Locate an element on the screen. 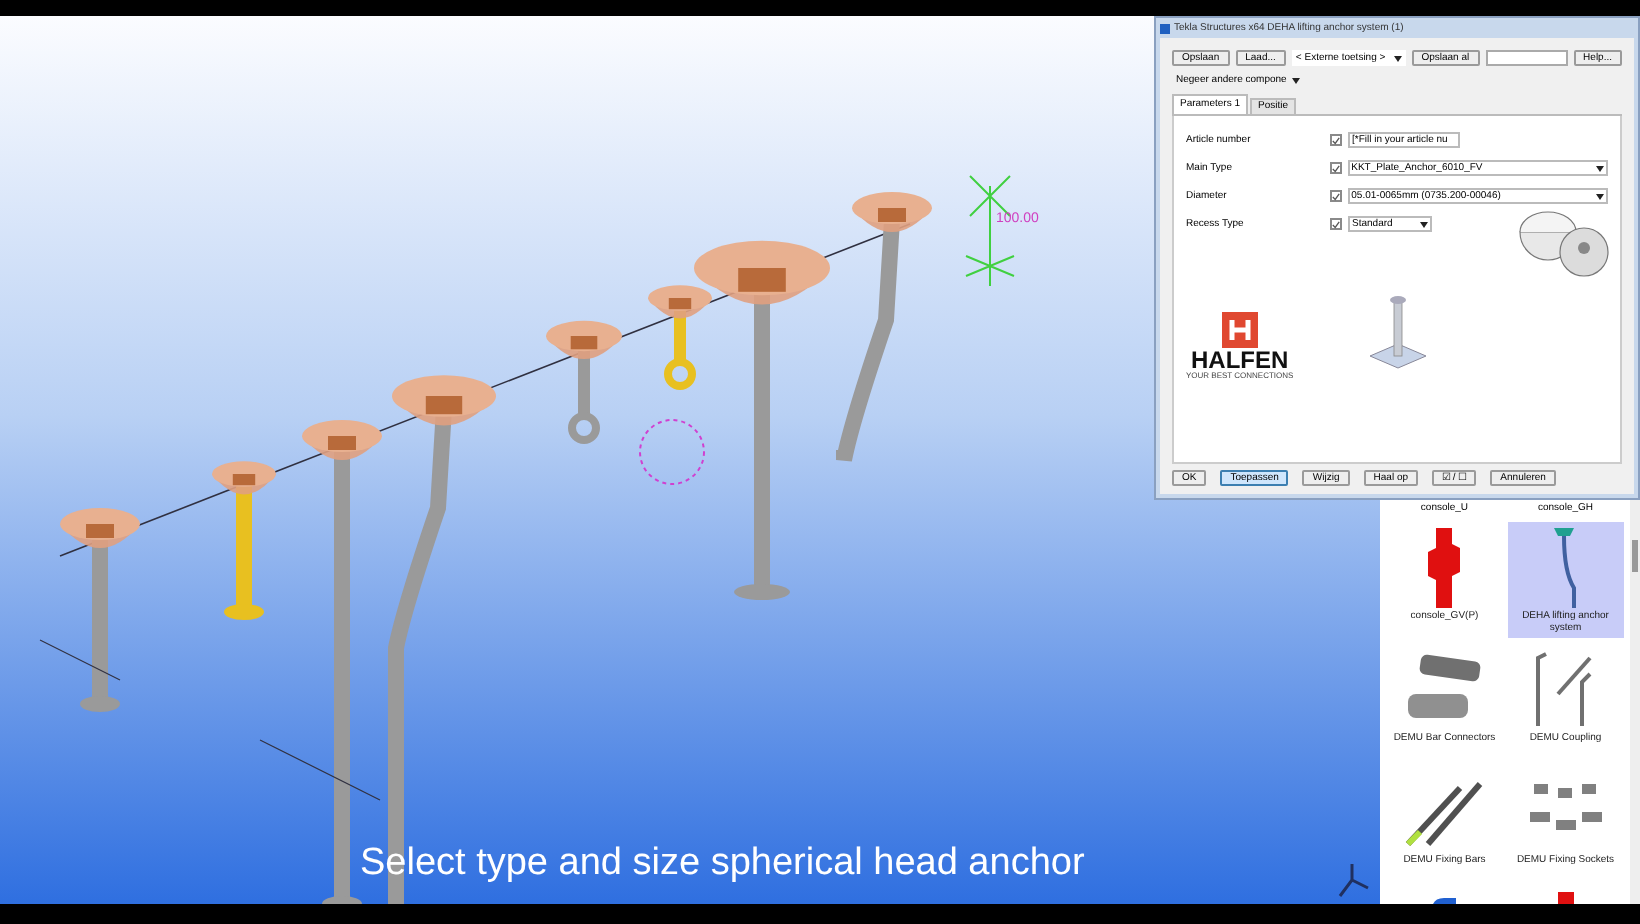 The image size is (1640, 924). save-as-field is located at coordinates (1526, 58).